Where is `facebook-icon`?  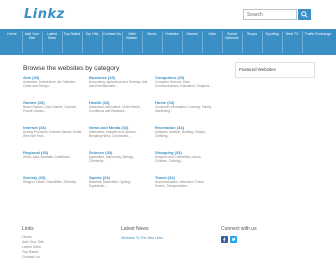 facebook-icon is located at coordinates (224, 239).